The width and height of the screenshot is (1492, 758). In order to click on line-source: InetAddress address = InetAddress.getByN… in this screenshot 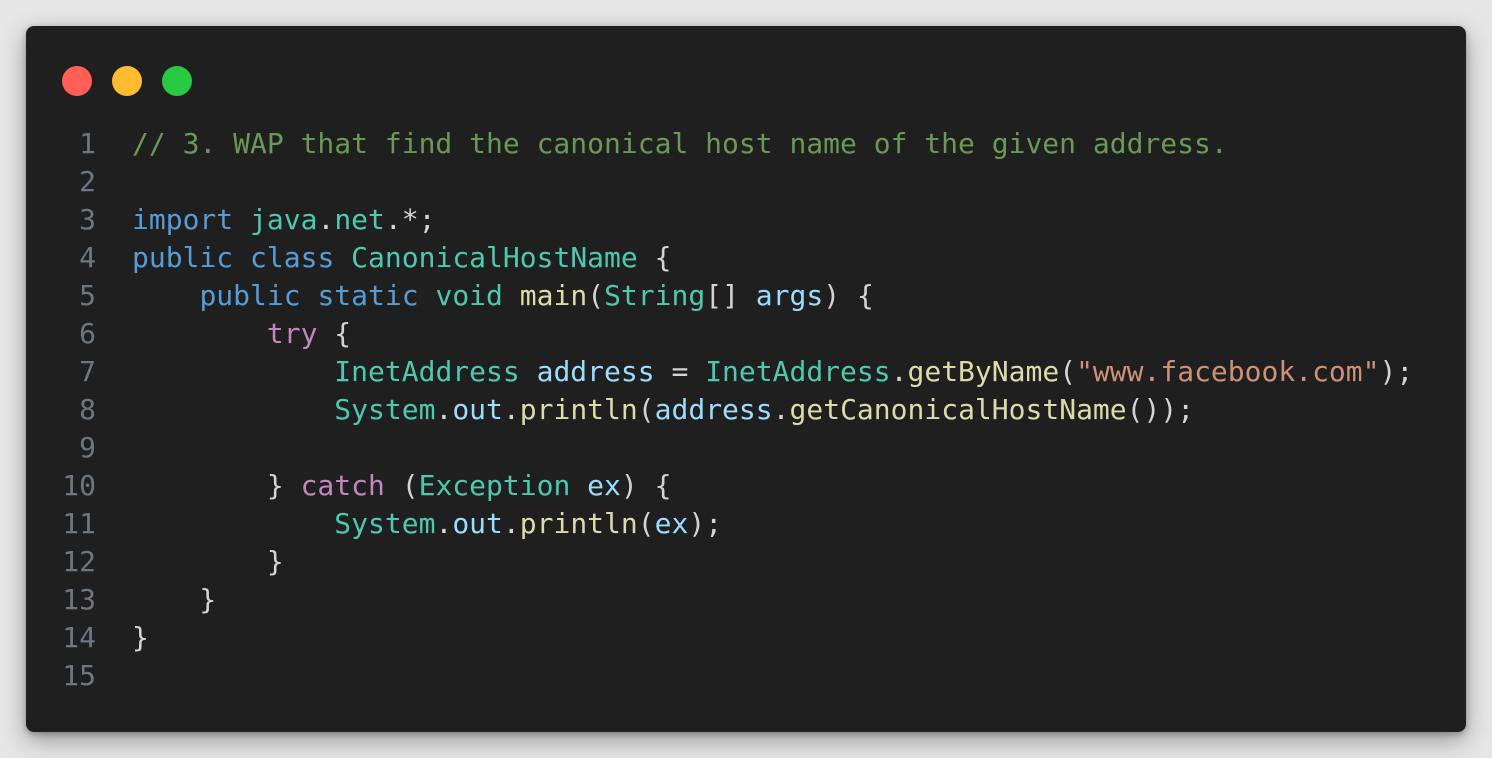, I will do `click(772, 372)`.